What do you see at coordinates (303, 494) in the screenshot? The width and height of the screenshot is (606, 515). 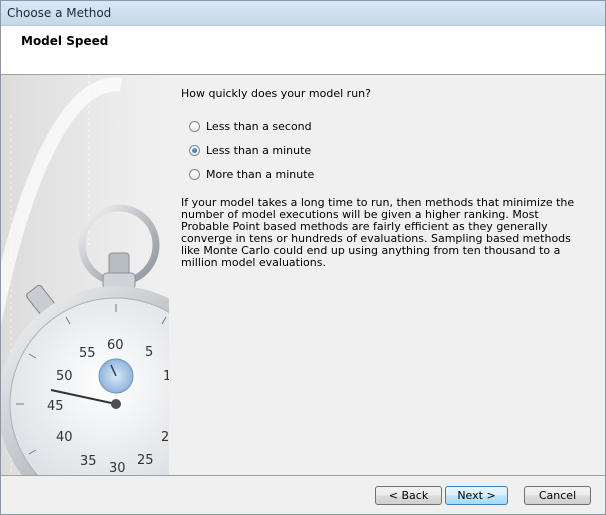 I see `wizard-footer: < Back Next > Cancel` at bounding box center [303, 494].